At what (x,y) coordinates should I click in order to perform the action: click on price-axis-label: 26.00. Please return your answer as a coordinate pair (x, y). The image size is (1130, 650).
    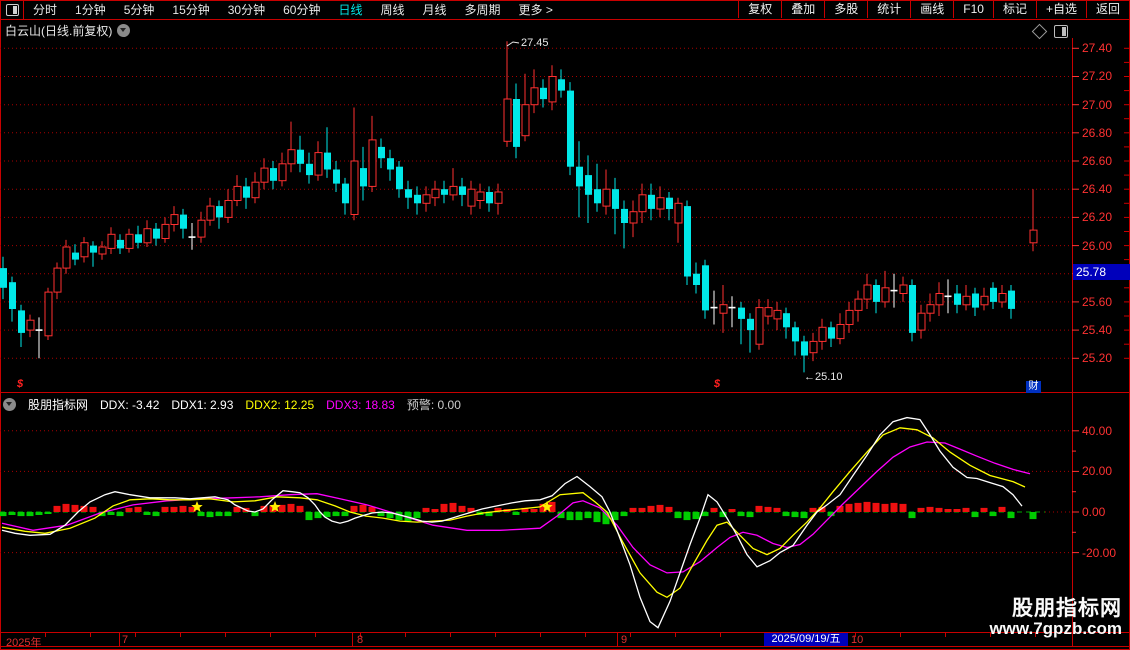
    Looking at the image, I should click on (1097, 246).